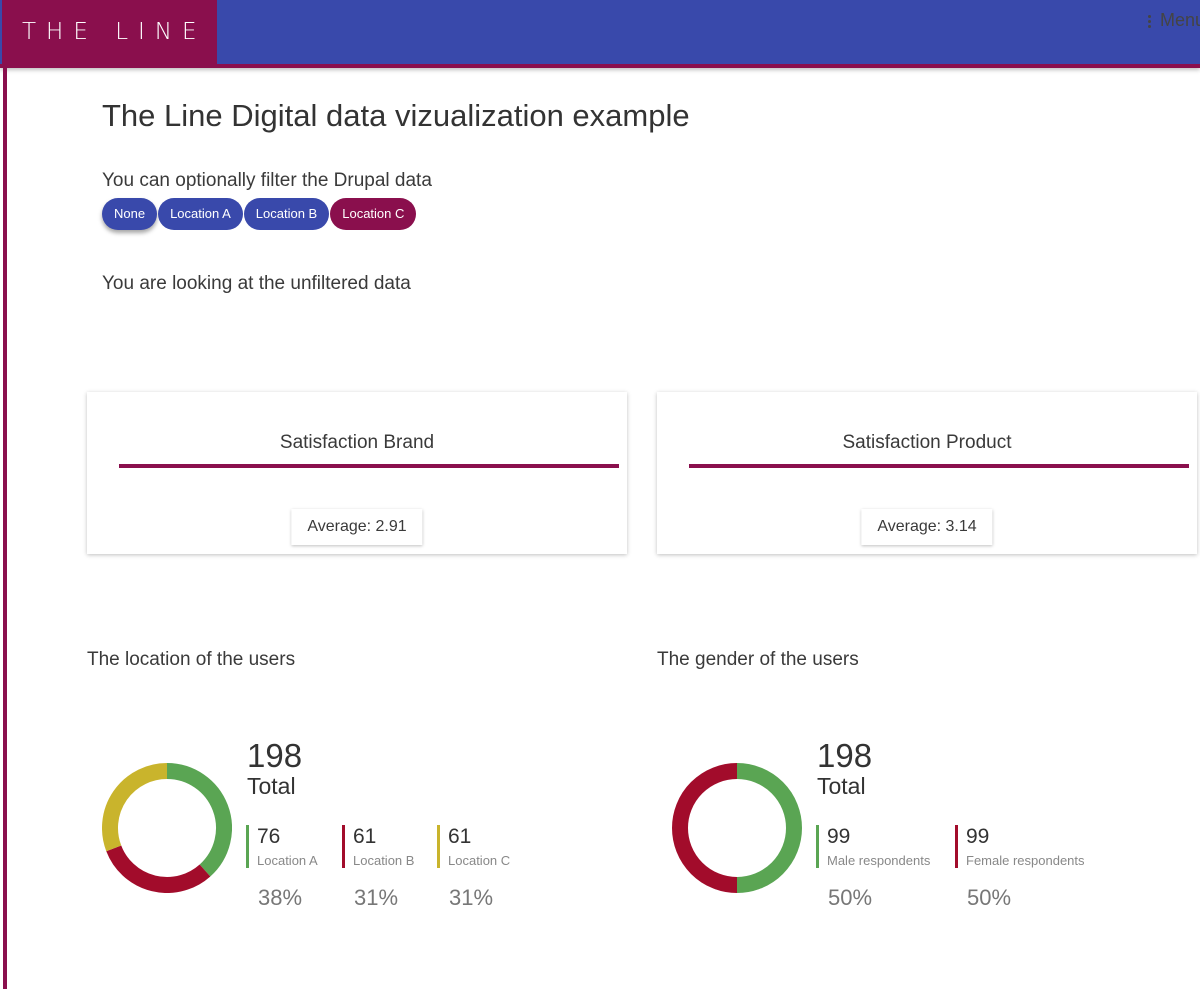 This screenshot has height=989, width=1200. I want to click on satisfaction-brand-card: Satisfaction Brand Average: 2.91, so click(357, 473).